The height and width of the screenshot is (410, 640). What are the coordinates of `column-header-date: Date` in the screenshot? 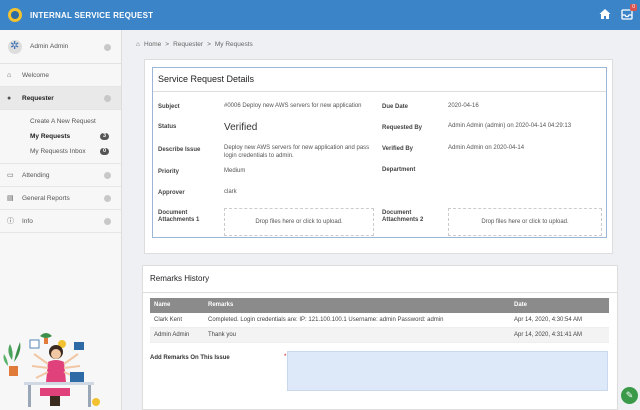 It's located at (521, 305).